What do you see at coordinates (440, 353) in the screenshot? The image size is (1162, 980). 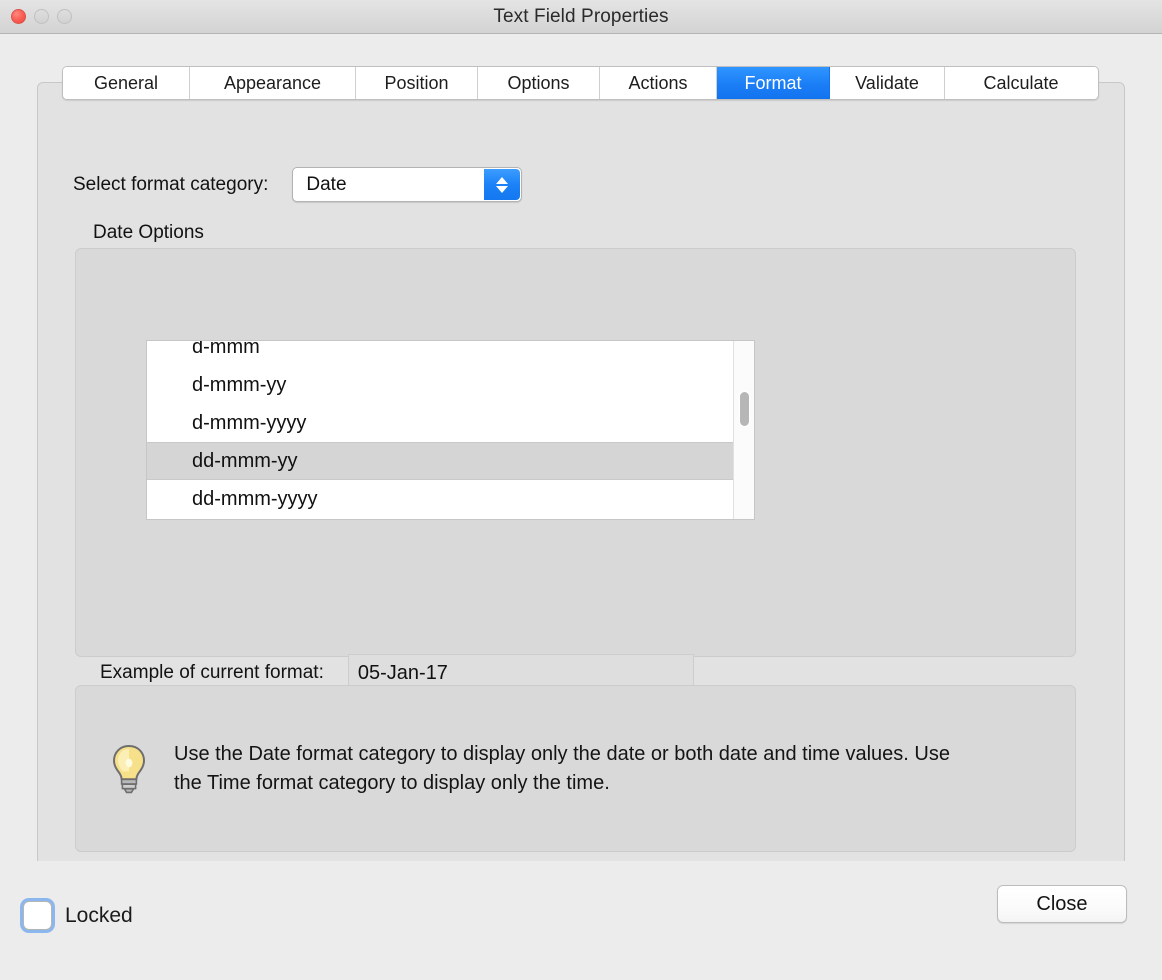 I see `list-item: d-mmm` at bounding box center [440, 353].